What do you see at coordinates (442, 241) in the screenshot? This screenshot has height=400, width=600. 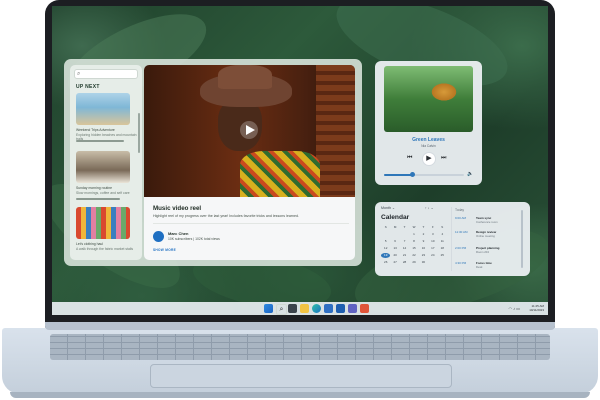 I see `calendar-day: 11` at bounding box center [442, 241].